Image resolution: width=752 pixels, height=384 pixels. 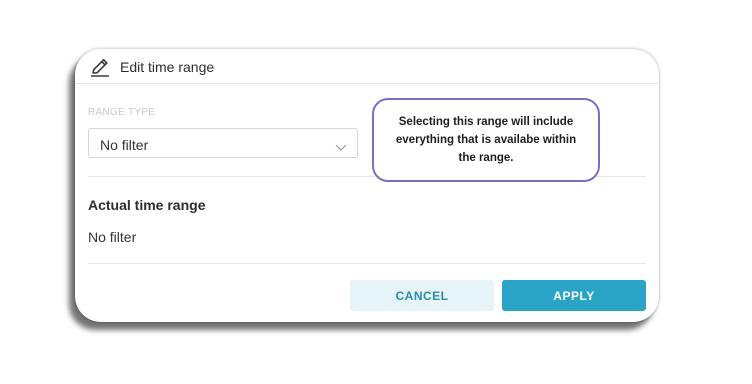 What do you see at coordinates (122, 112) in the screenshot?
I see `range-type-label: RANGE TYPE` at bounding box center [122, 112].